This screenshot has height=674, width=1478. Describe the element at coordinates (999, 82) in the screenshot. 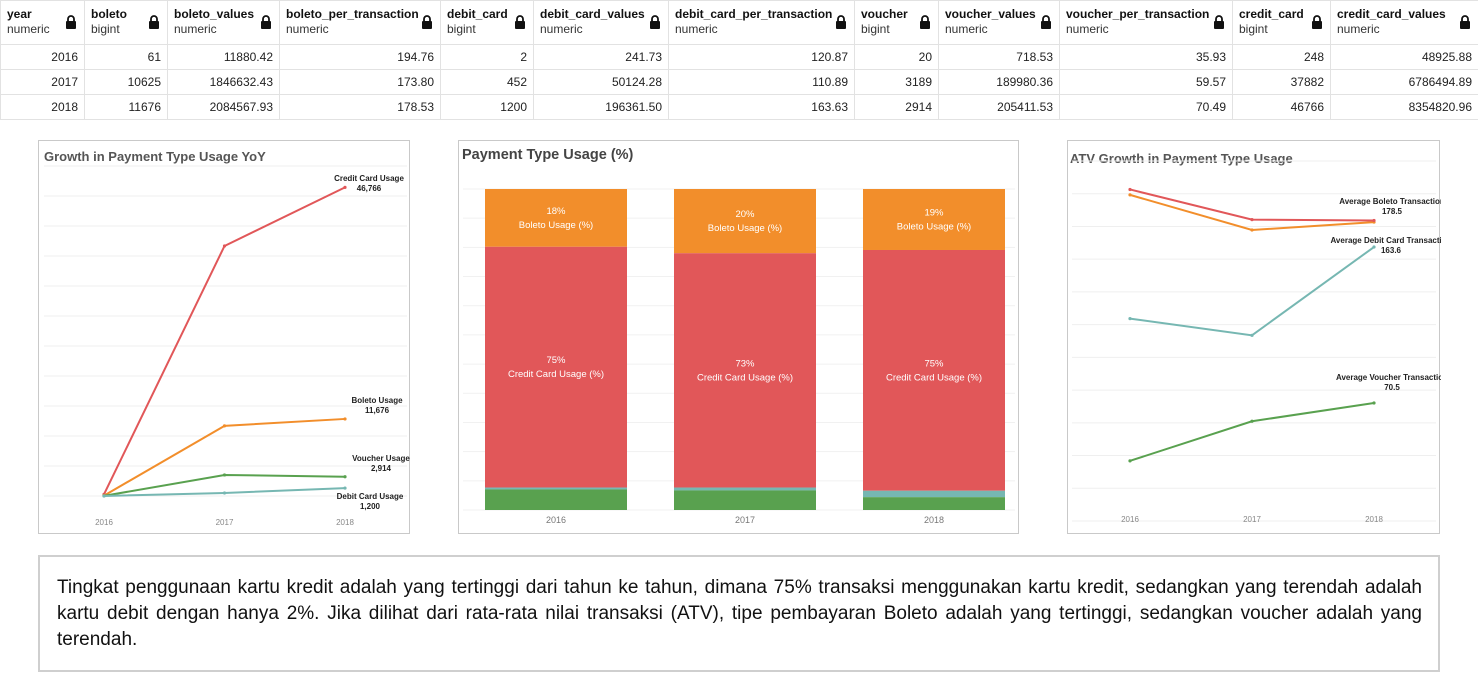

I see `table-cell: 189980.36` at that location.